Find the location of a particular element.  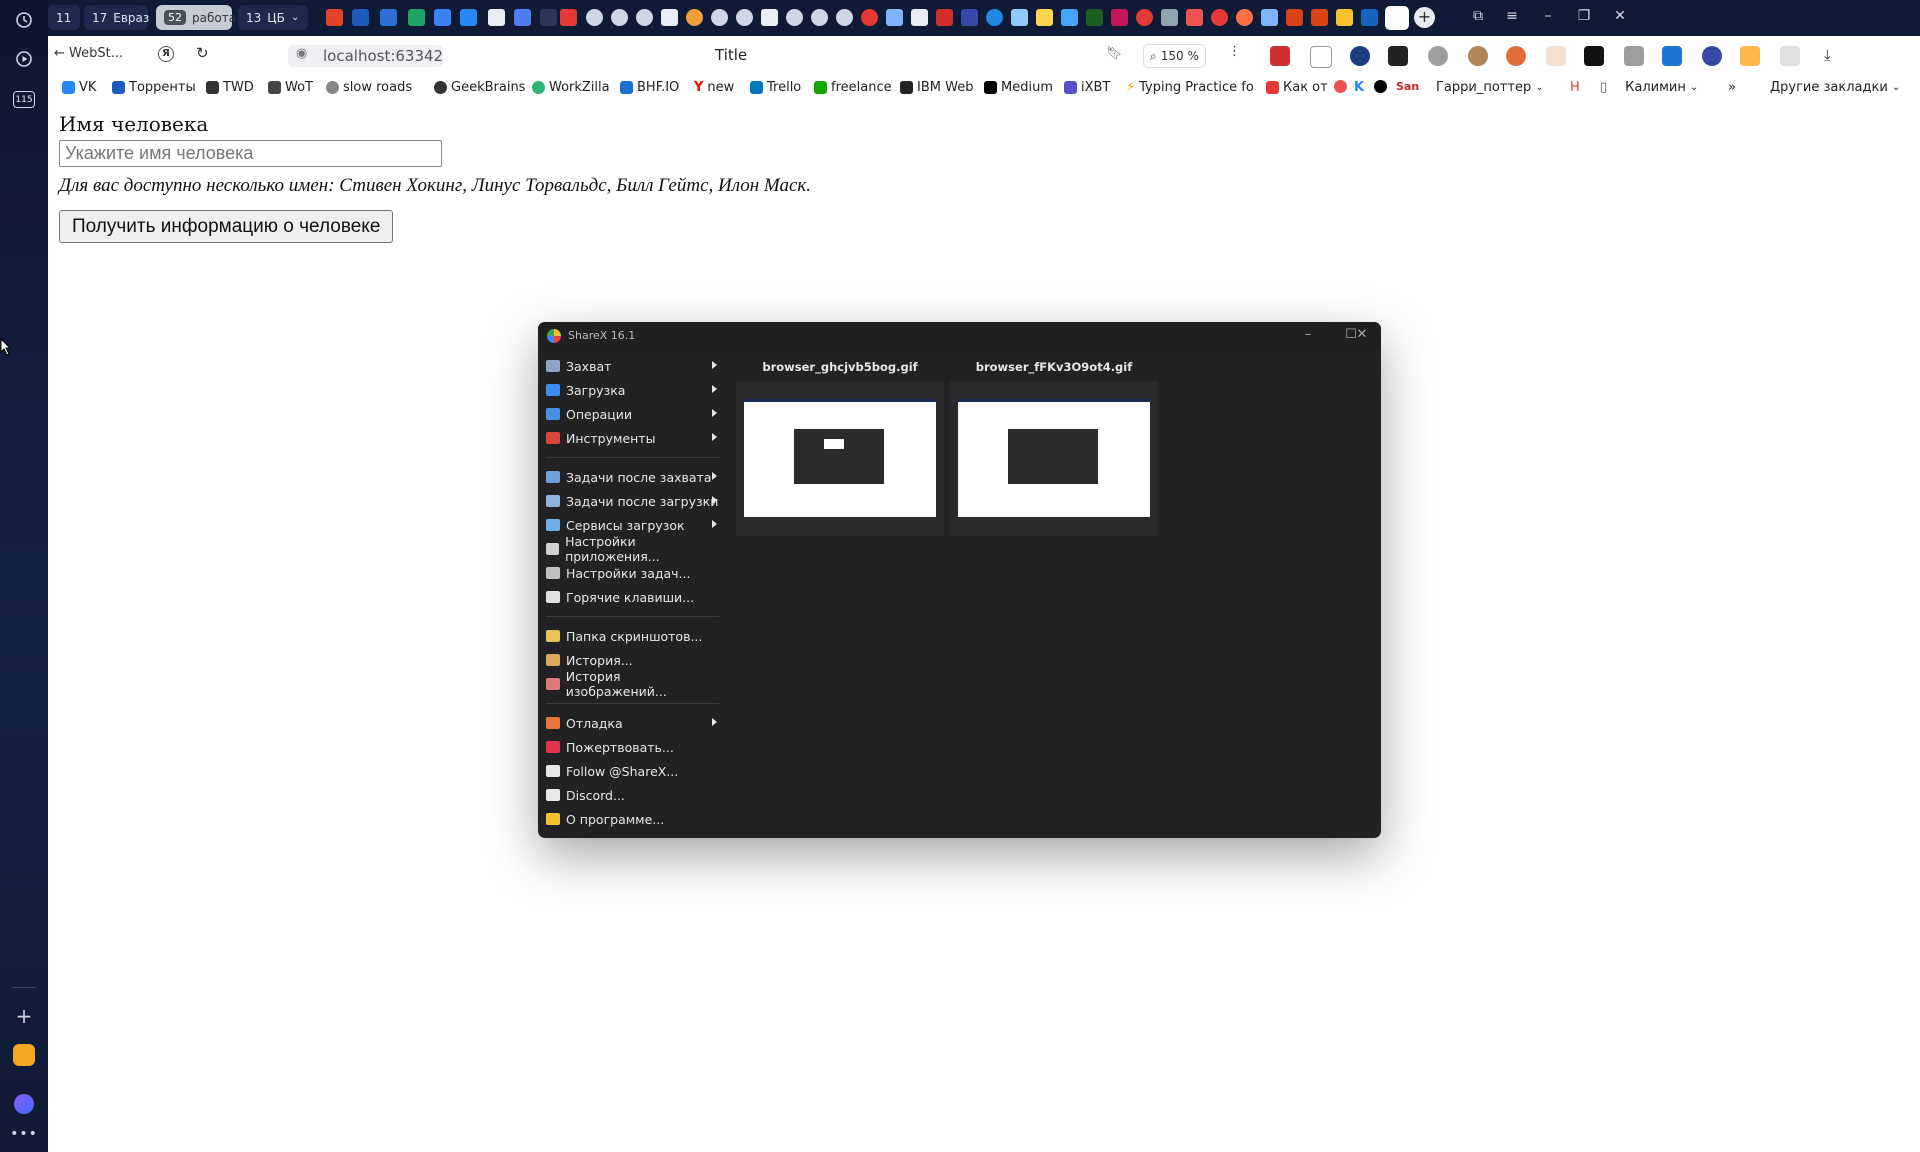

yandex-logo-icon: Я is located at coordinates (166, 54).